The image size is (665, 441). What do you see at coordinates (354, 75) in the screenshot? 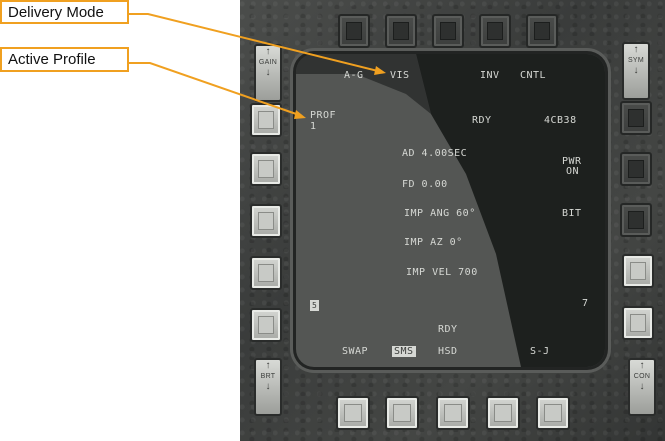
I see `ag-mode-label: A-G` at bounding box center [354, 75].